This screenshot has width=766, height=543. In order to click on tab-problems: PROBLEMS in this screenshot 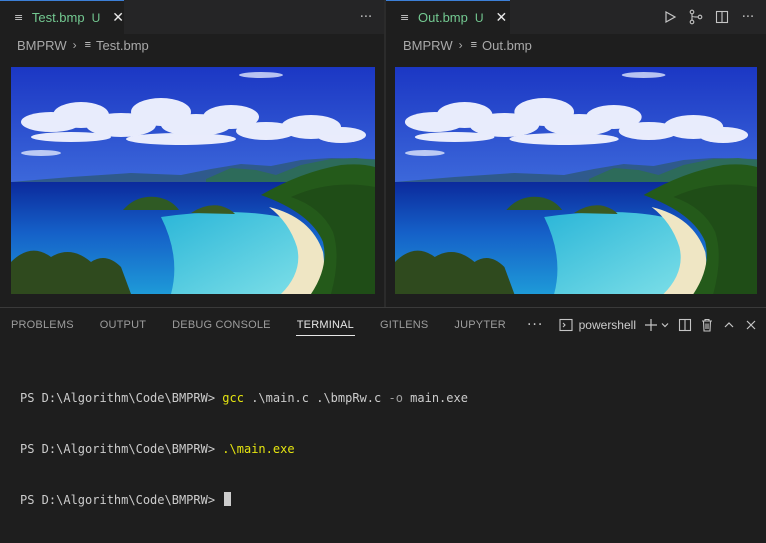, I will do `click(42, 325)`.